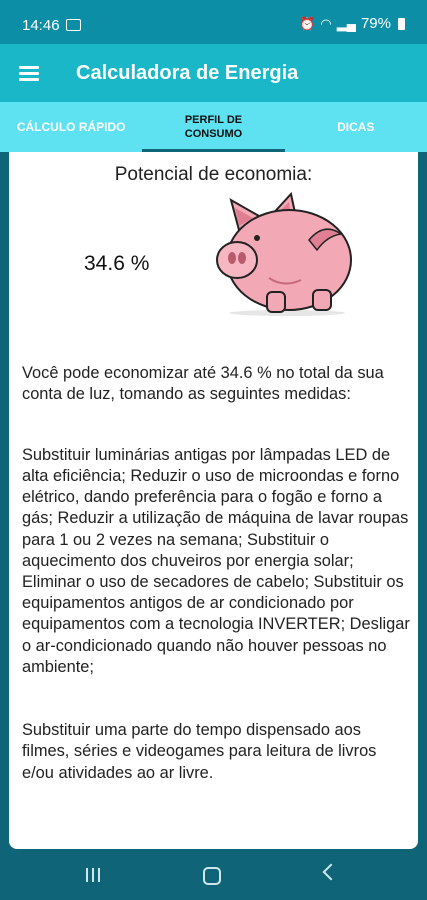 Image resolution: width=427 pixels, height=900 pixels. I want to click on battery-percent: 79%, so click(375, 23).